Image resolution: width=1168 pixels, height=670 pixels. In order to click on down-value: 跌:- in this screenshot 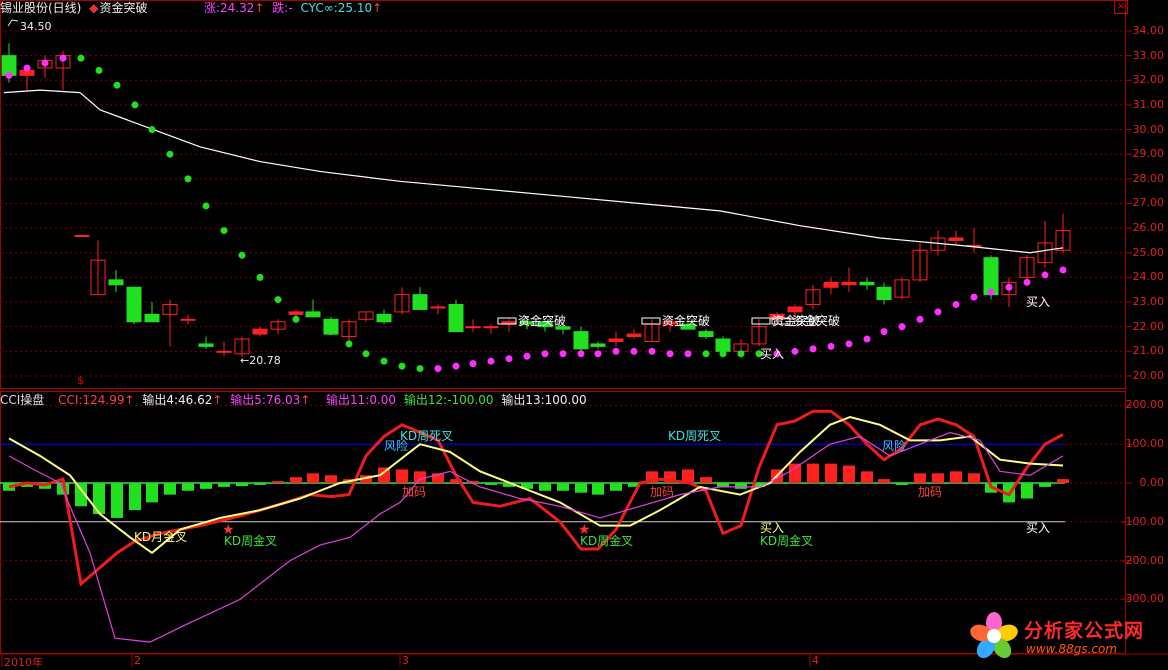, I will do `click(282, 8)`.